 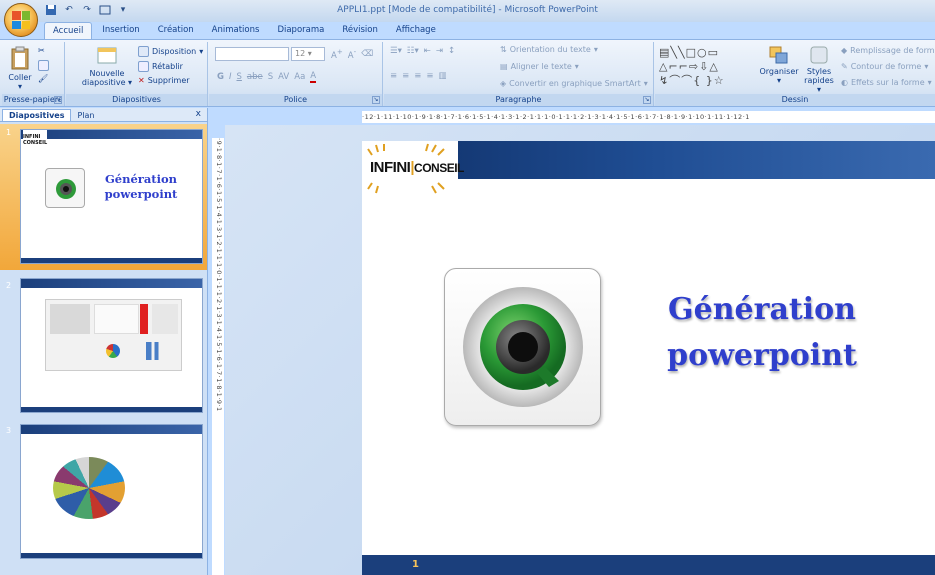 What do you see at coordinates (762, 333) in the screenshot?
I see `slide-title: Génération powerpoint` at bounding box center [762, 333].